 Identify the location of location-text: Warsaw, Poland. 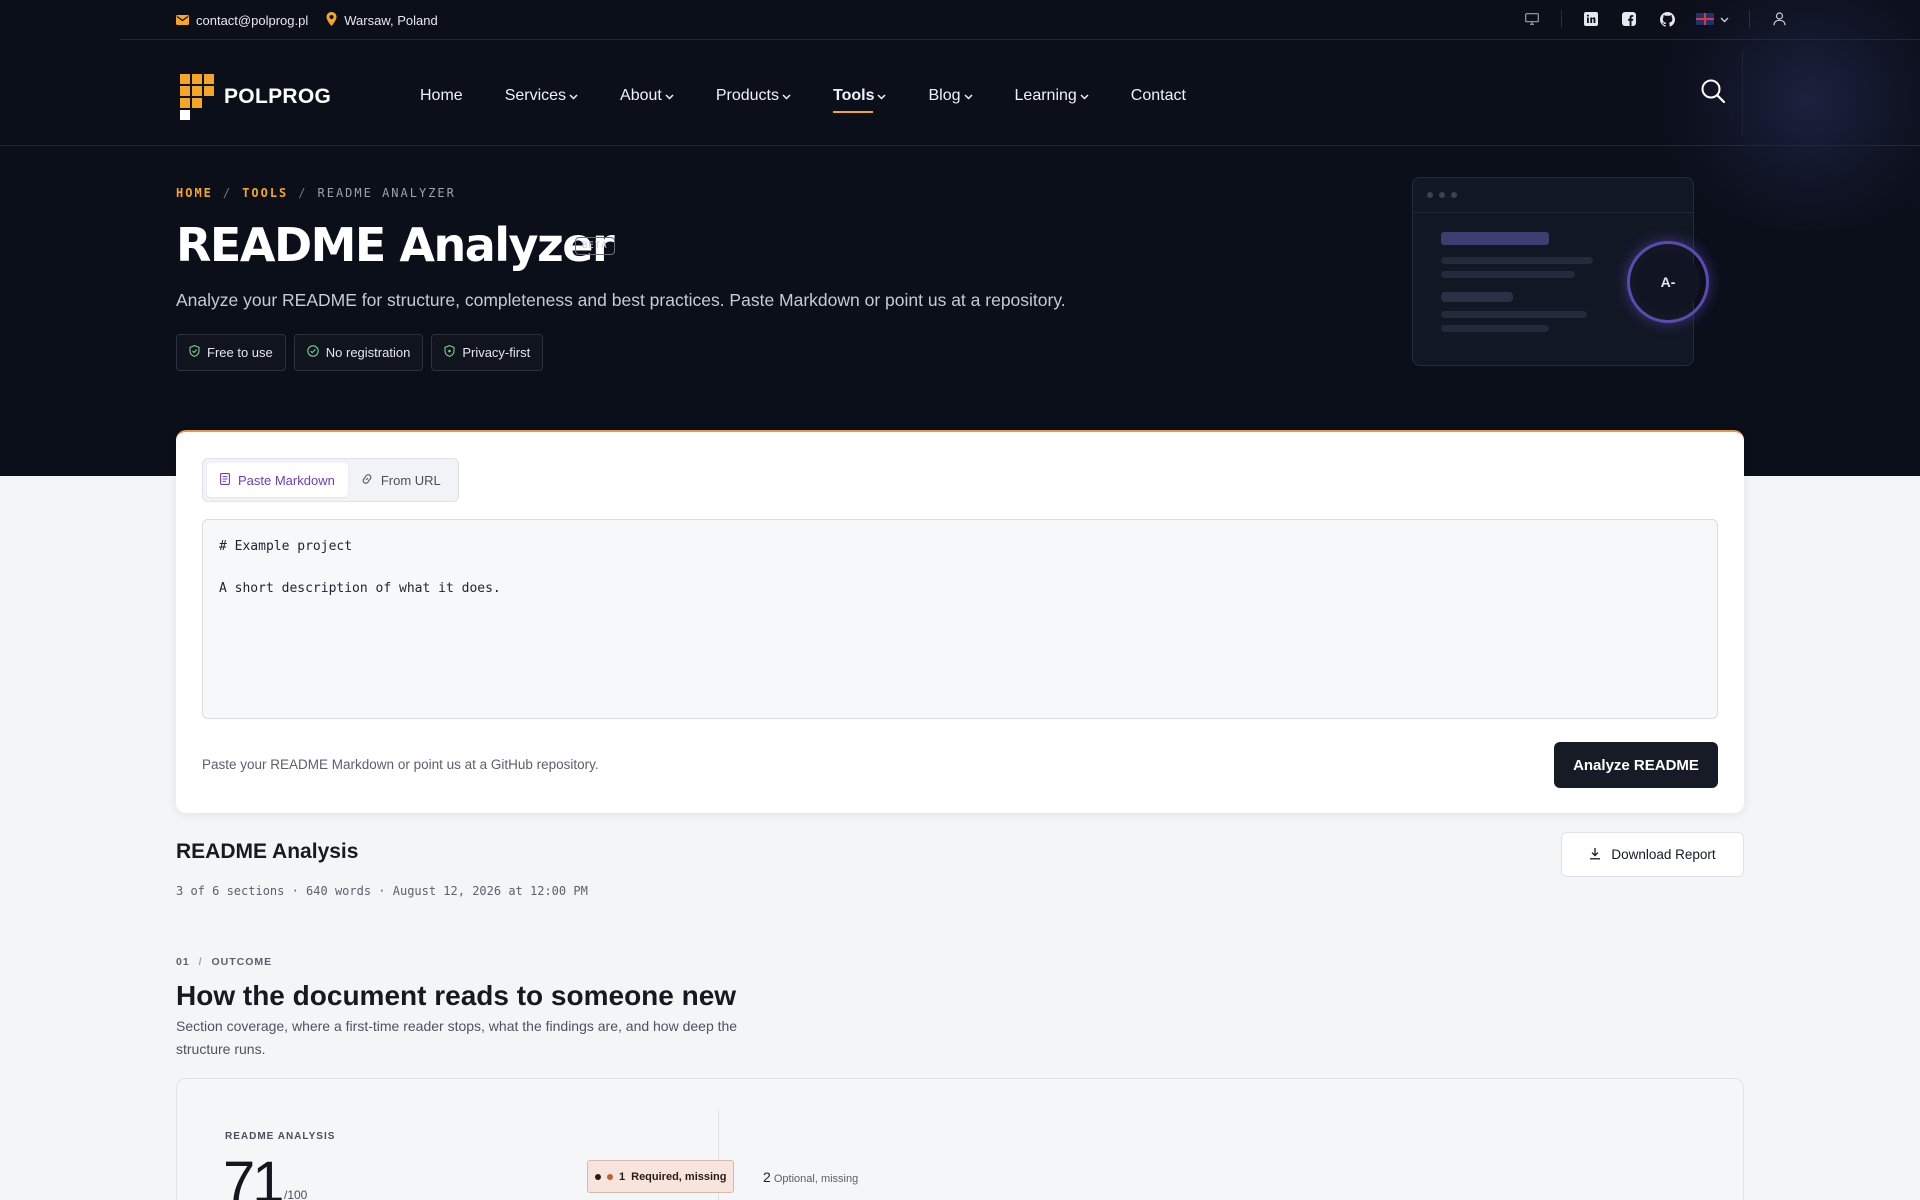
(391, 20).